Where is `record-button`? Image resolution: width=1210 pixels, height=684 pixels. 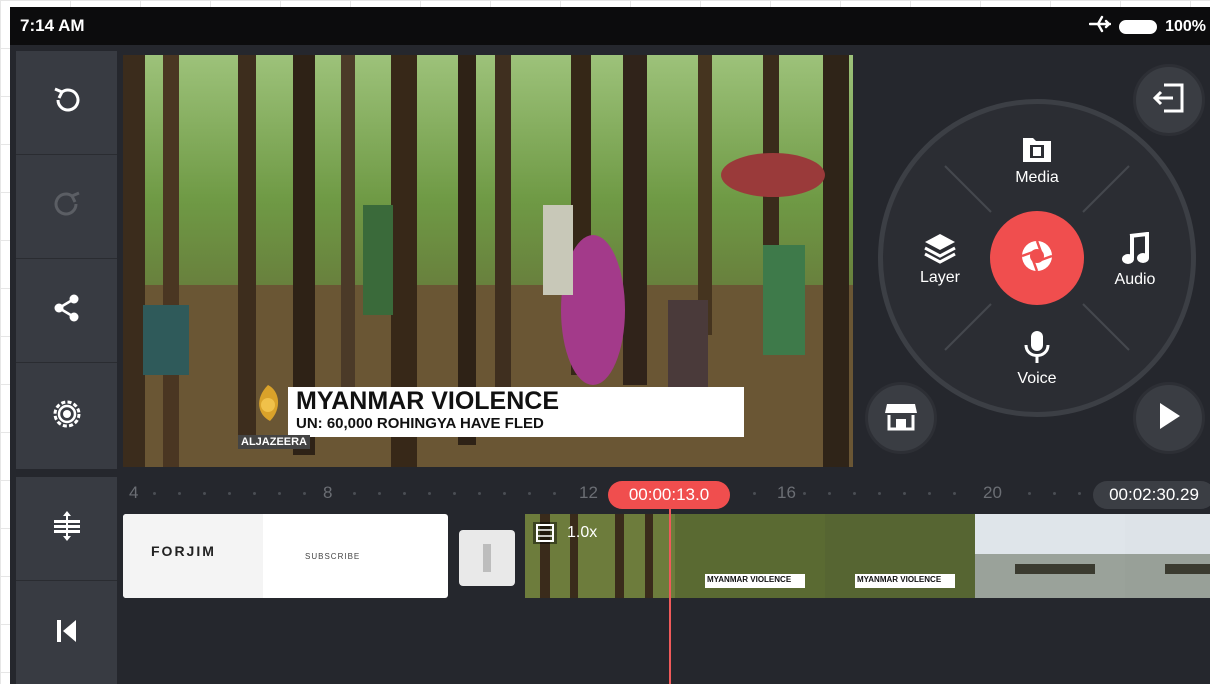 record-button is located at coordinates (1037, 258).